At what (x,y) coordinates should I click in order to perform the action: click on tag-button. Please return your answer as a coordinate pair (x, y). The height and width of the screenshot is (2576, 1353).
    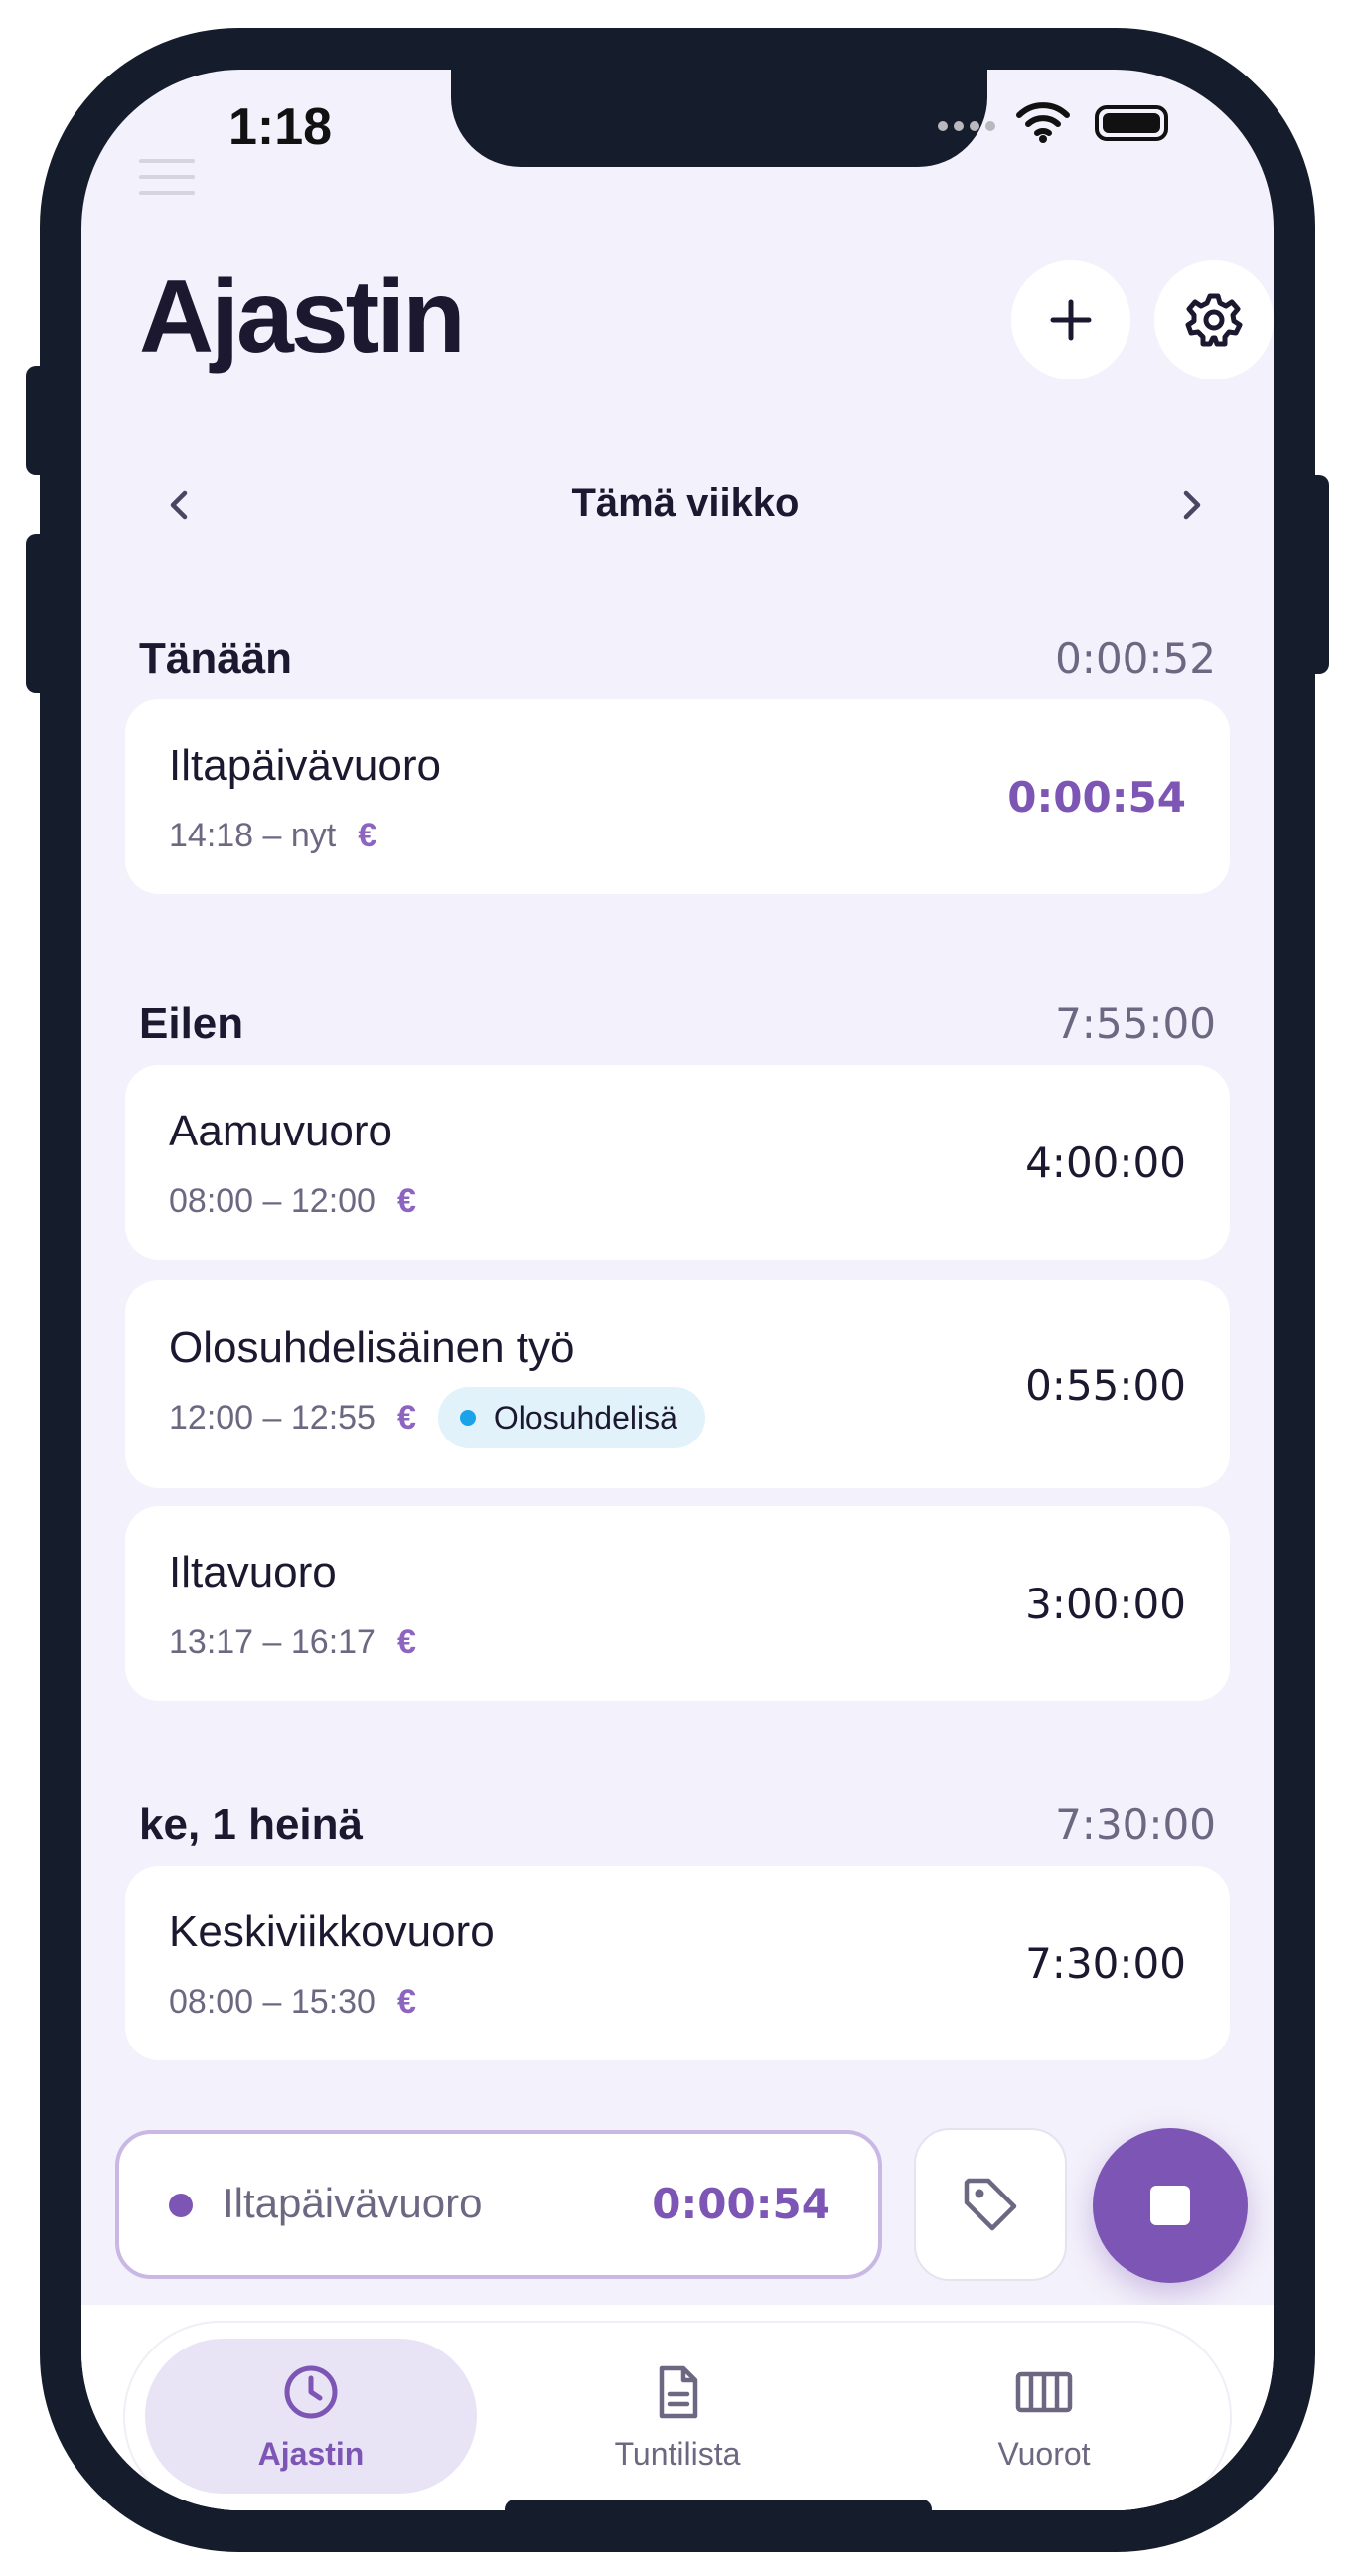
    Looking at the image, I should click on (990, 2204).